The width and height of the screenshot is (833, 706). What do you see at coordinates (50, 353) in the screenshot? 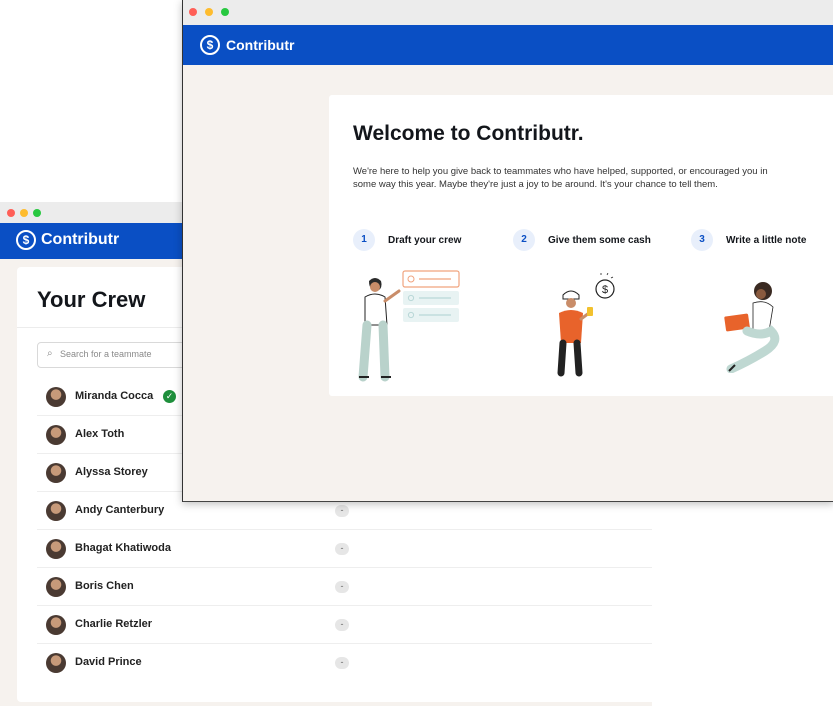
I see `search-icon: ⌕` at bounding box center [50, 353].